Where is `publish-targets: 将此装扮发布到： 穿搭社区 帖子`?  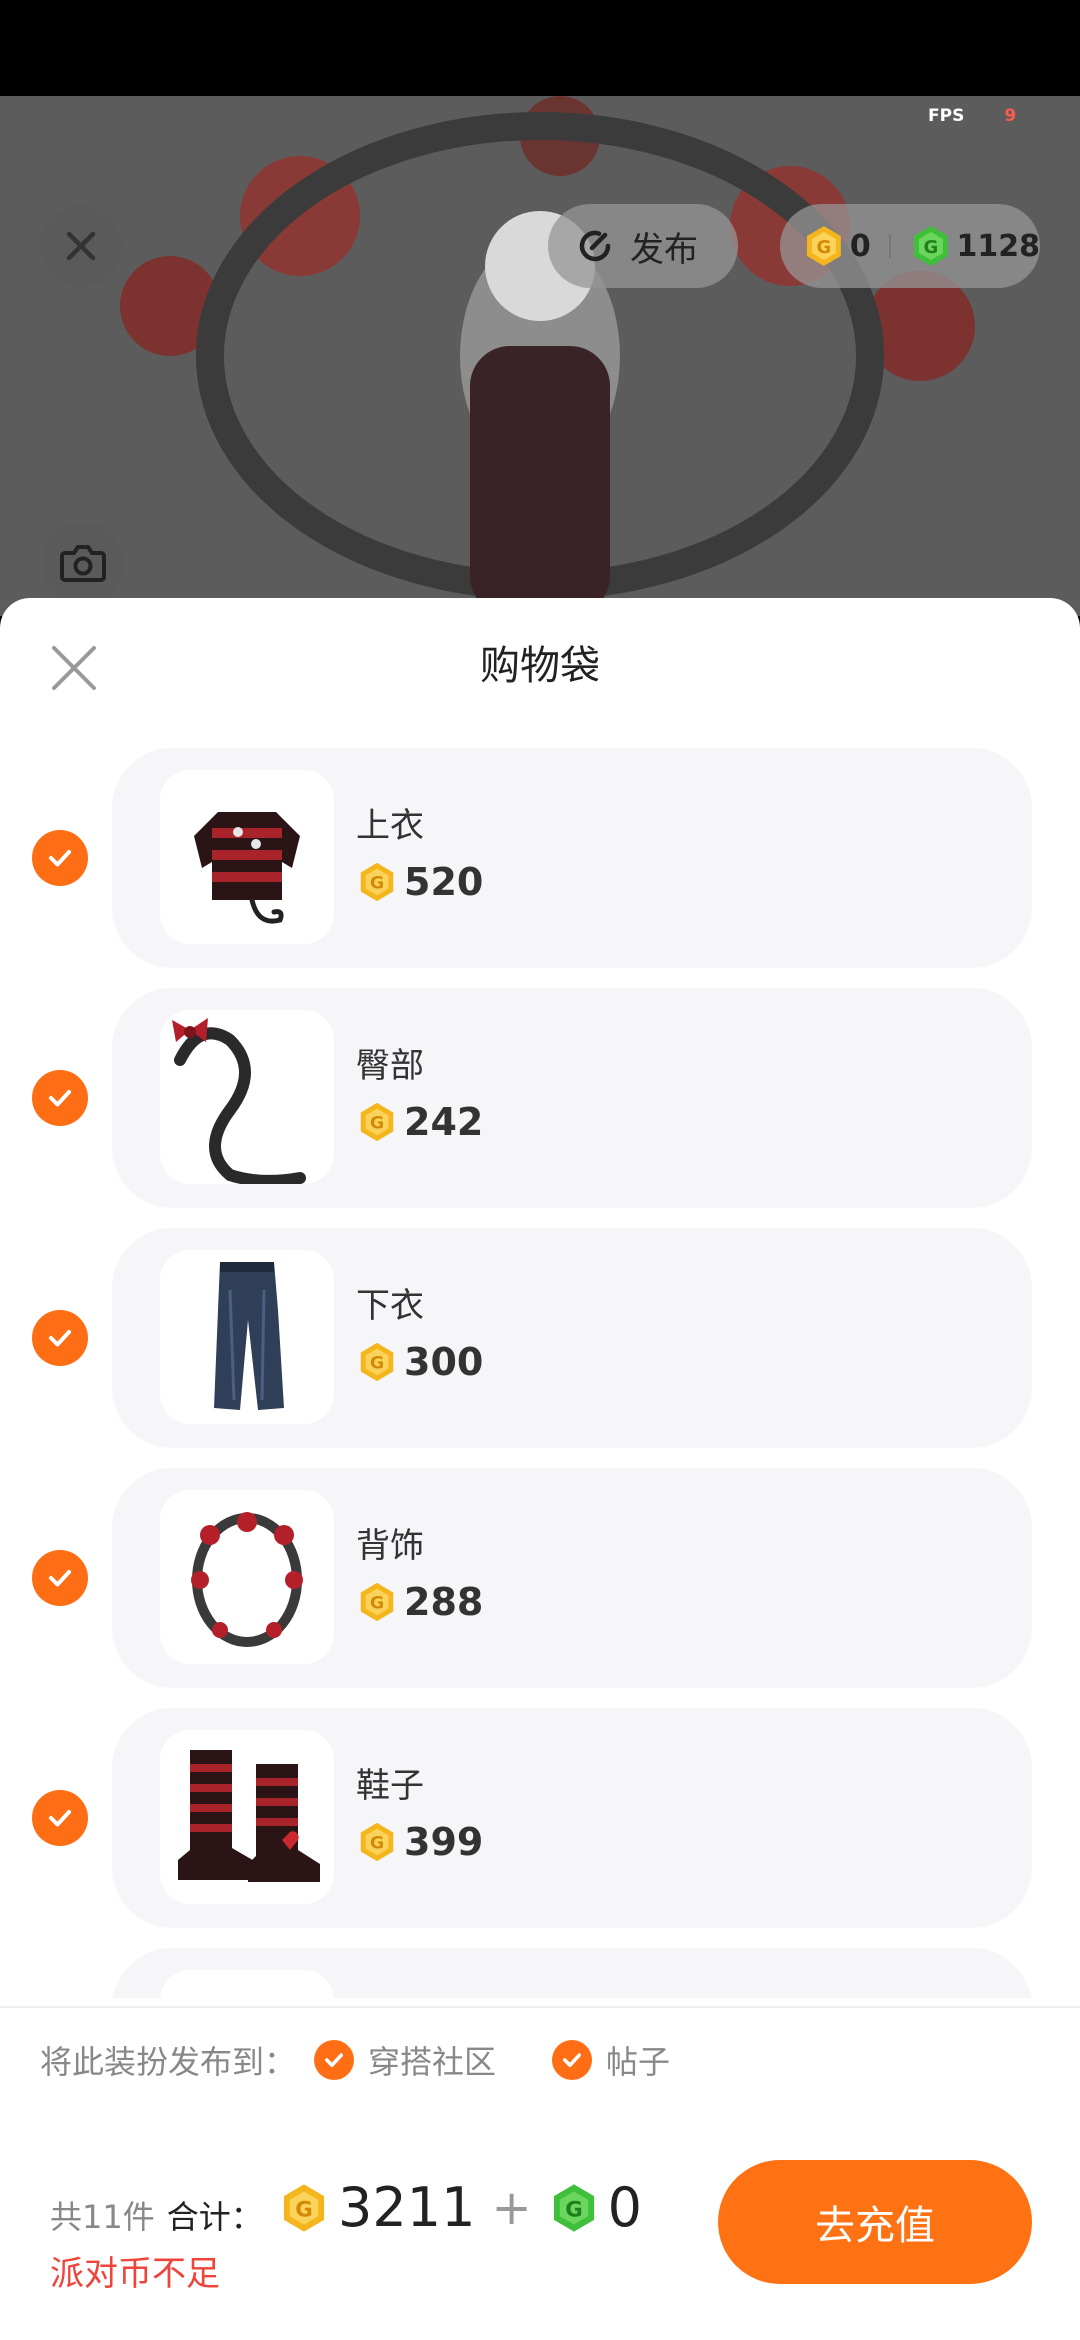 publish-targets: 将此装扮发布到： 穿搭社区 帖子 is located at coordinates (540, 2060).